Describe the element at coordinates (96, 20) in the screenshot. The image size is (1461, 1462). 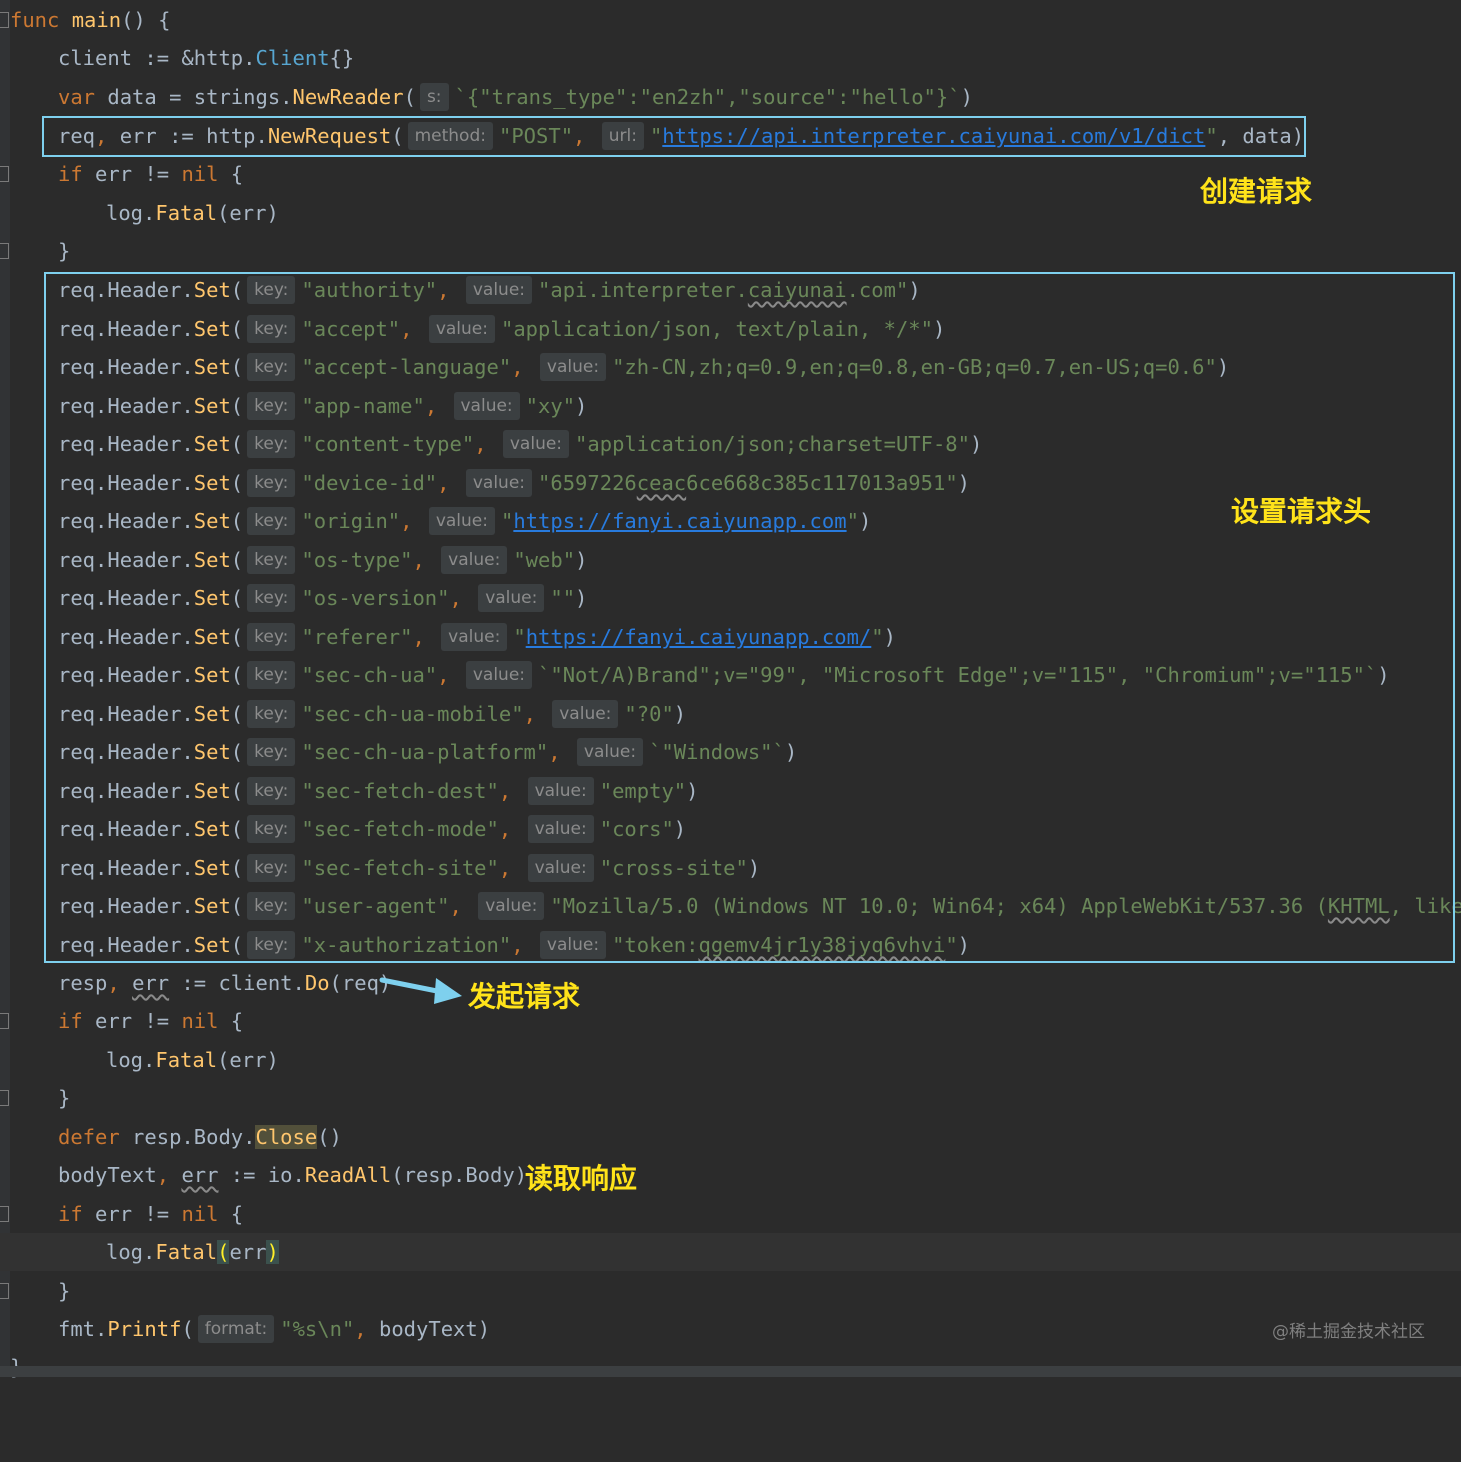
I see `function-name-main: main` at that location.